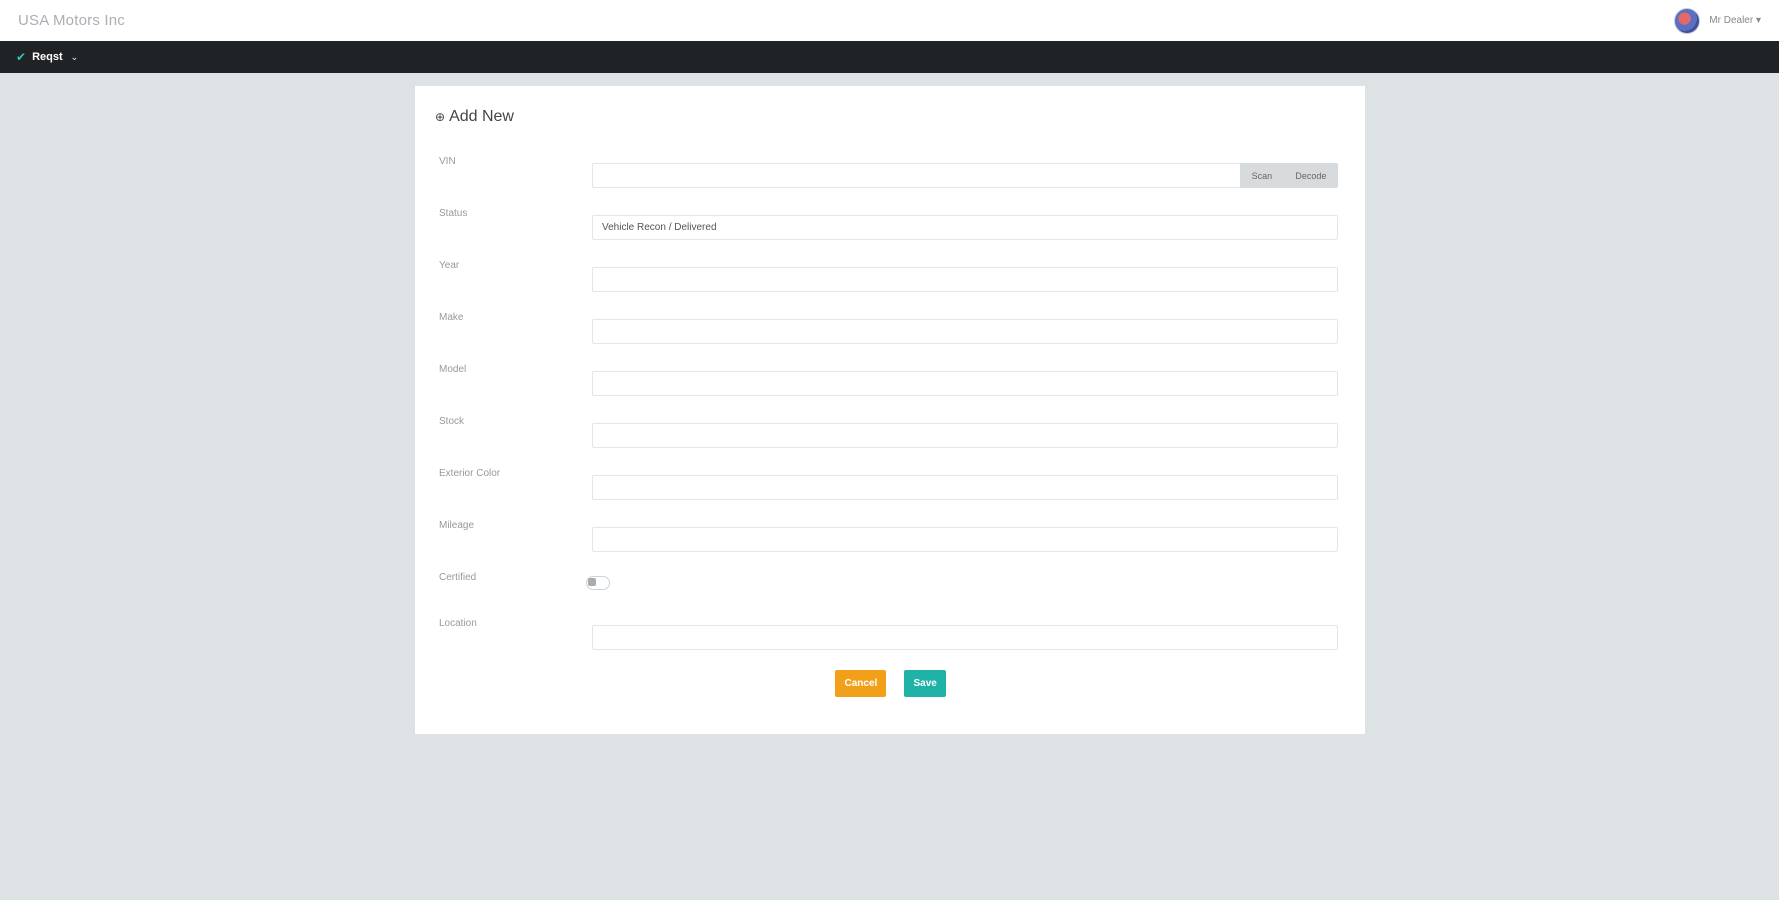 This screenshot has height=900, width=1779. I want to click on user-menu: Mr Dealer ▾, so click(1717, 20).